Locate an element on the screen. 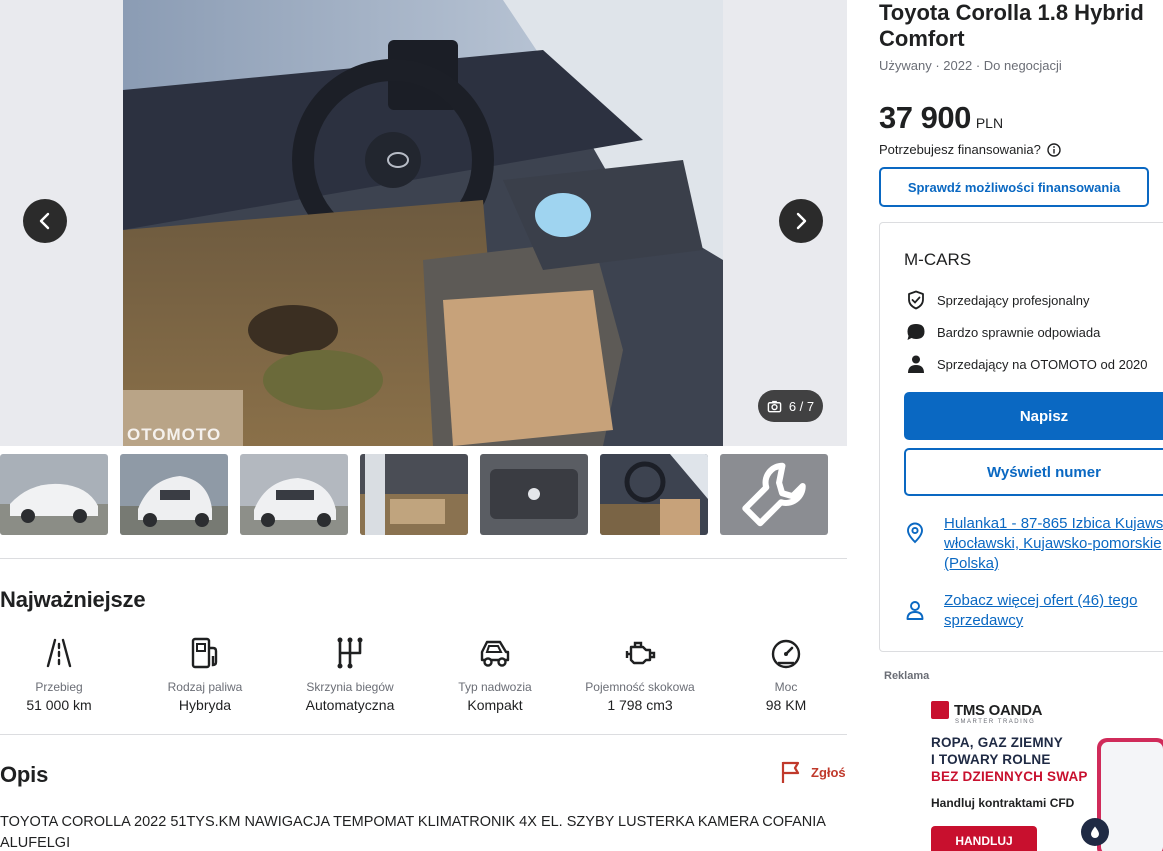 Image resolution: width=1163 pixels, height=851 pixels. person-outline-icon is located at coordinates (915, 610).